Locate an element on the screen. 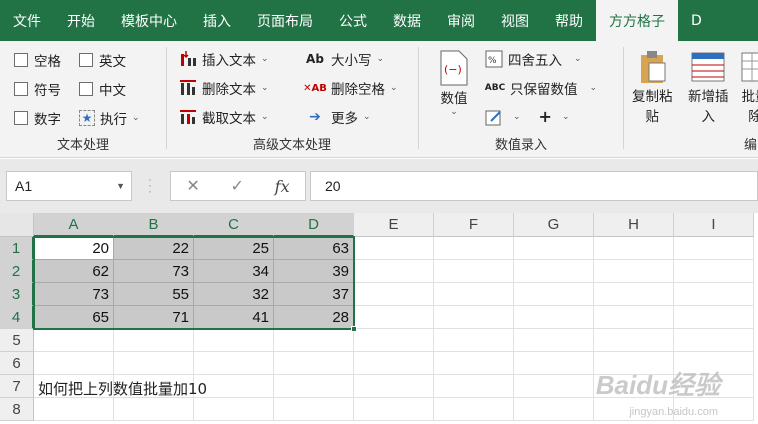  cell-g2 is located at coordinates (554, 271).